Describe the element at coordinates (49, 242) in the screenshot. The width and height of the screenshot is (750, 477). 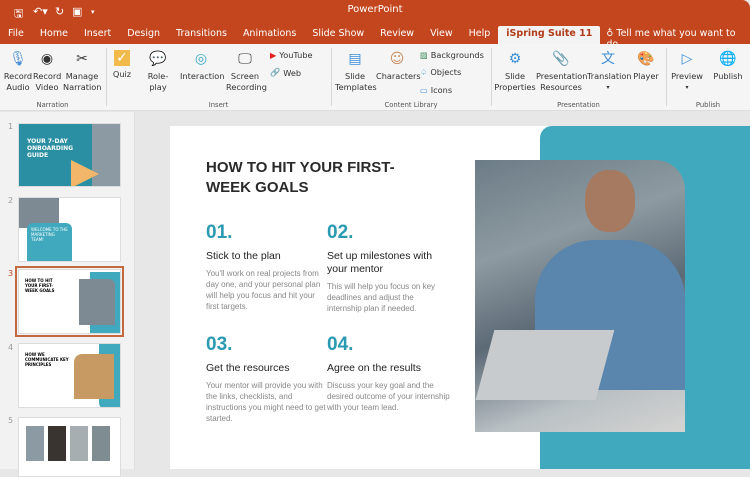
I see `thumbnail-title: WELCOME TO THE MARKETING TEAM!` at that location.